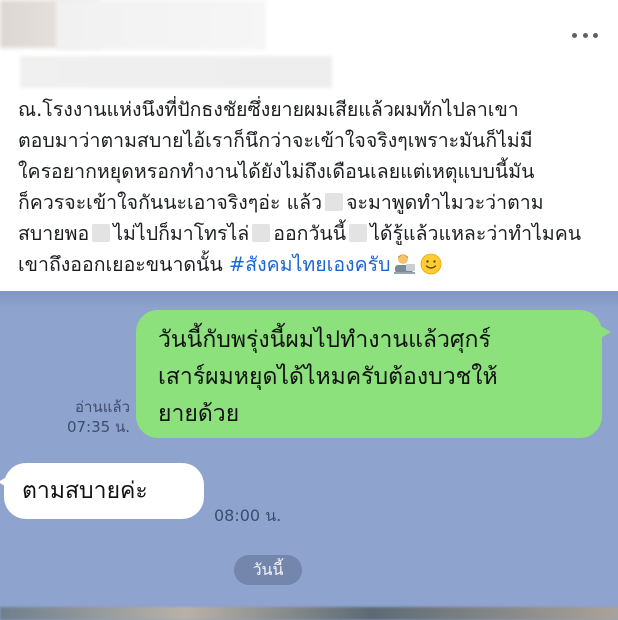 The image size is (618, 620). Describe the element at coordinates (405, 264) in the screenshot. I see `technologist-emoji-icon` at that location.